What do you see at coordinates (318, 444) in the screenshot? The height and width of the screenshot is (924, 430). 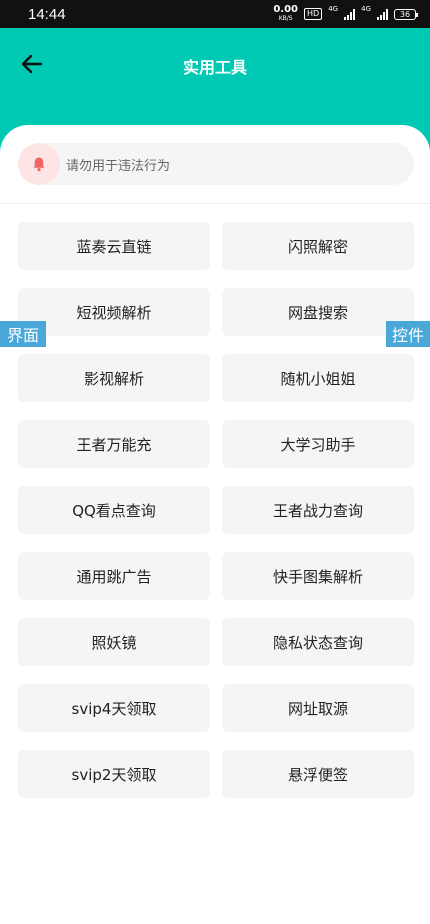 I see `tool-button: 大学习助手` at bounding box center [318, 444].